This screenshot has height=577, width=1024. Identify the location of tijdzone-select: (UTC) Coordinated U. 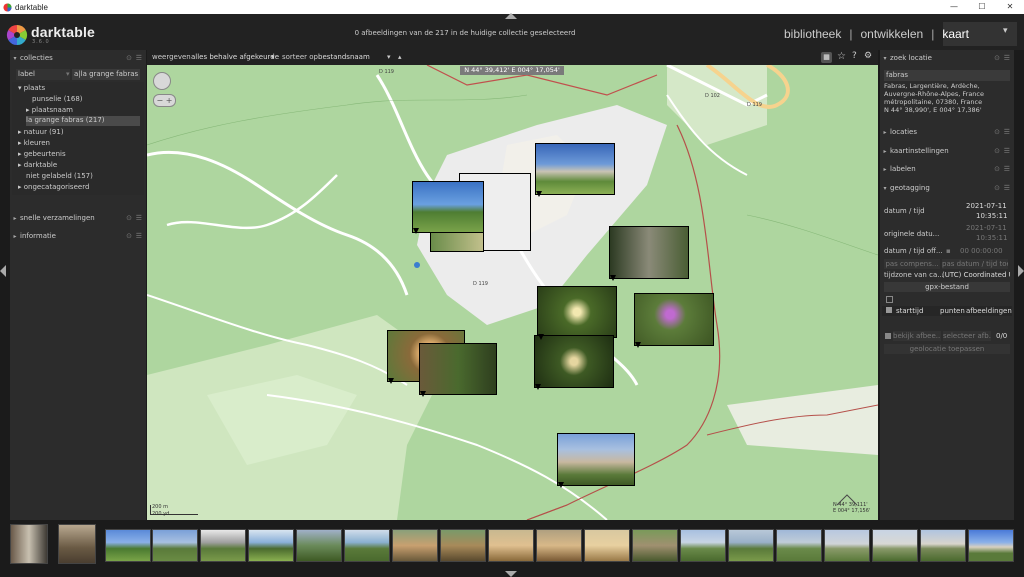
(976, 275).